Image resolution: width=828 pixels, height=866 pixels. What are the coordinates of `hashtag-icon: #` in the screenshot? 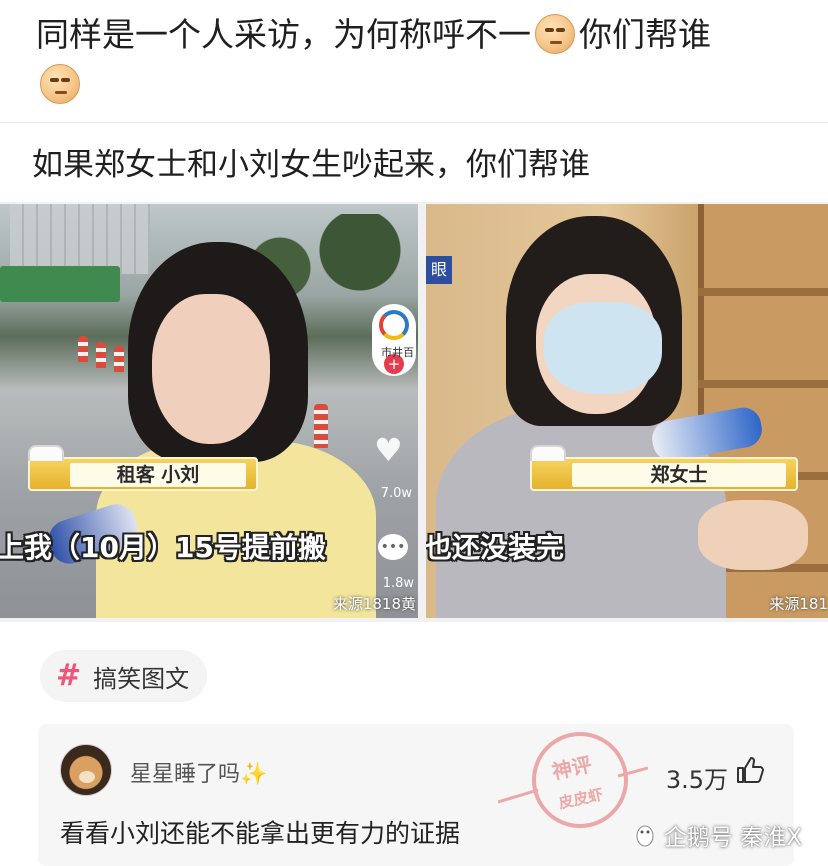 It's located at (69, 675).